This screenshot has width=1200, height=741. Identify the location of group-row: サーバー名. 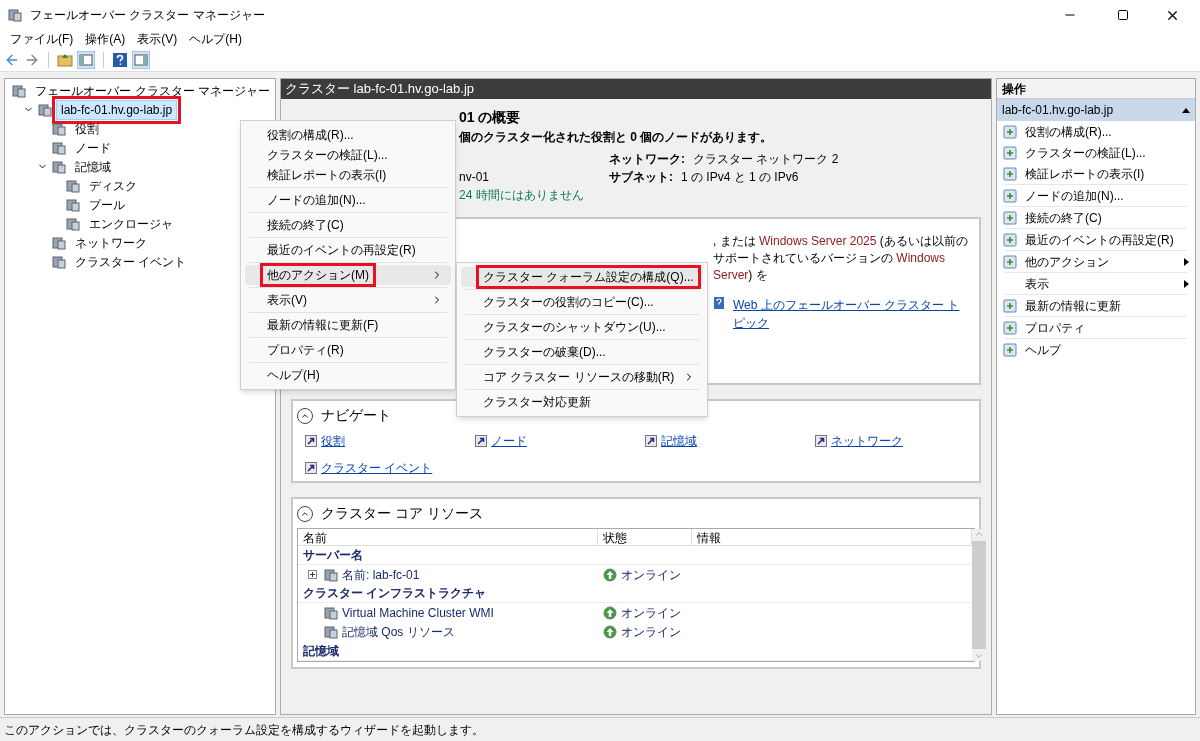
(635, 555).